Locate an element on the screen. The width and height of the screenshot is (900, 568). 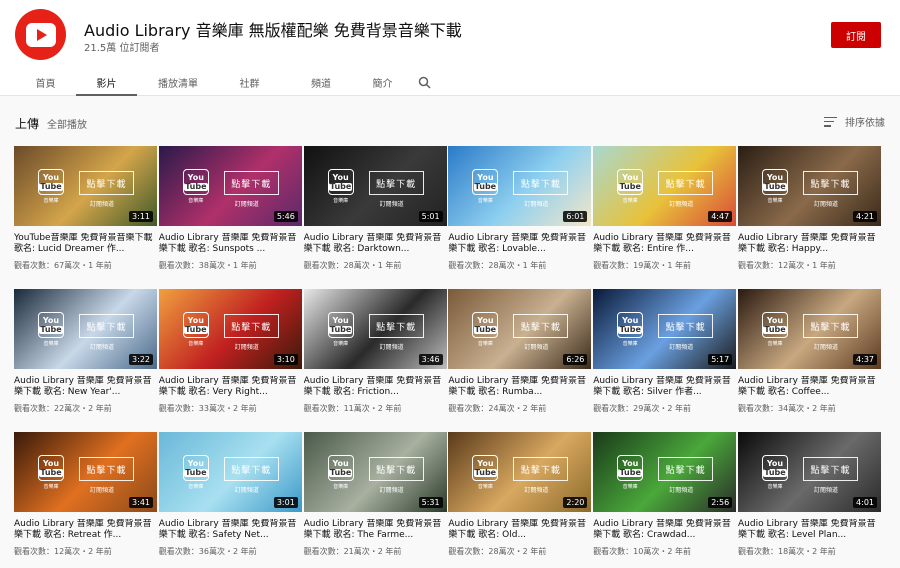
subscribe-button: 訂閱 is located at coordinates (856, 35).